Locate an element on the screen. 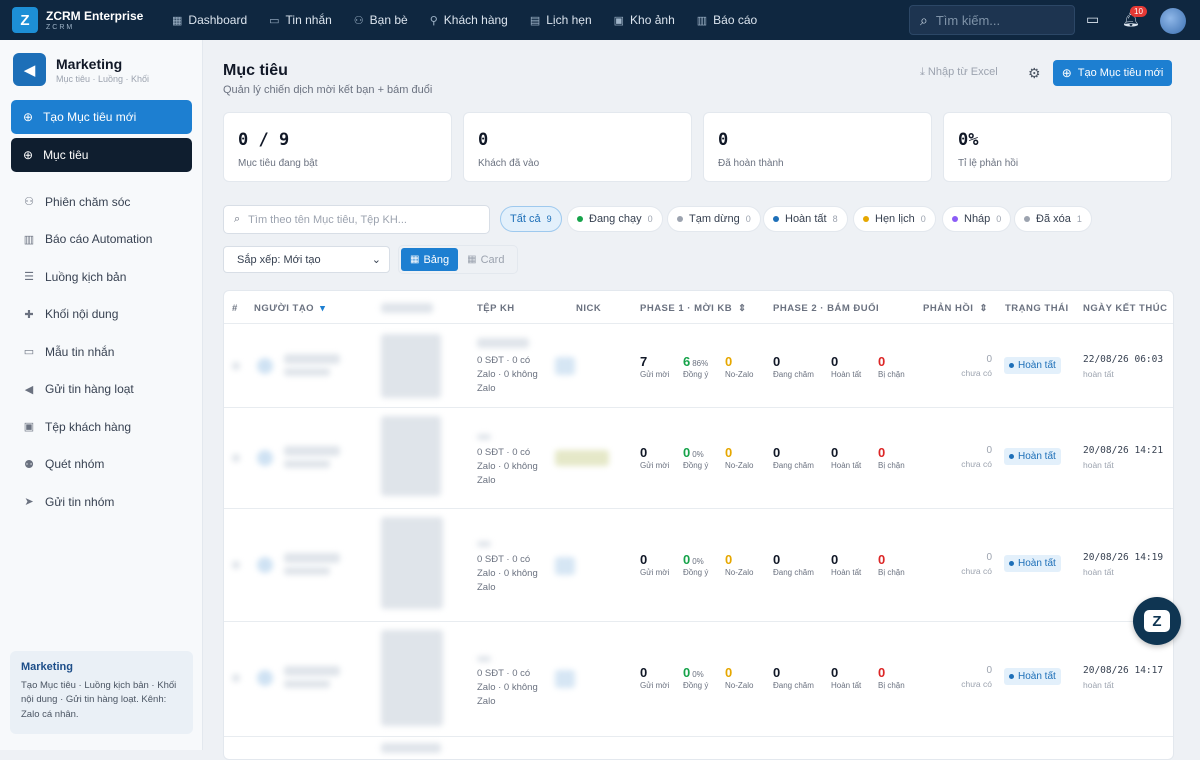  table-row is located at coordinates (698, 747).